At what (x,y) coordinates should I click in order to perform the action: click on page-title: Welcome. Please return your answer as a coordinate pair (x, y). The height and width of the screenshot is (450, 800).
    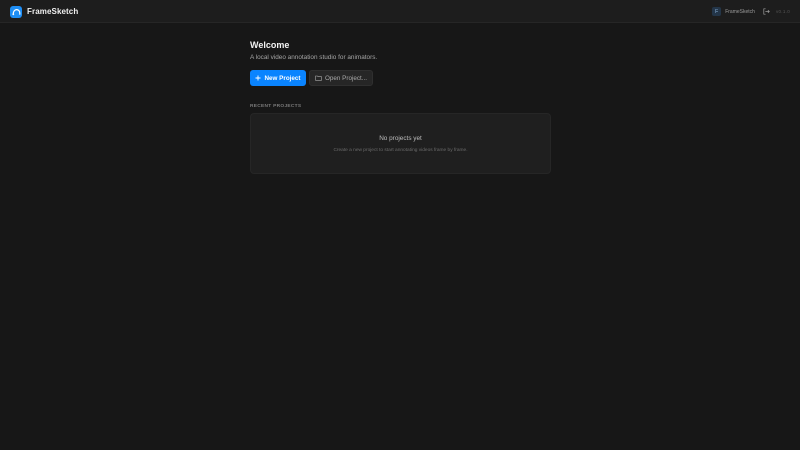
    Looking at the image, I should click on (270, 45).